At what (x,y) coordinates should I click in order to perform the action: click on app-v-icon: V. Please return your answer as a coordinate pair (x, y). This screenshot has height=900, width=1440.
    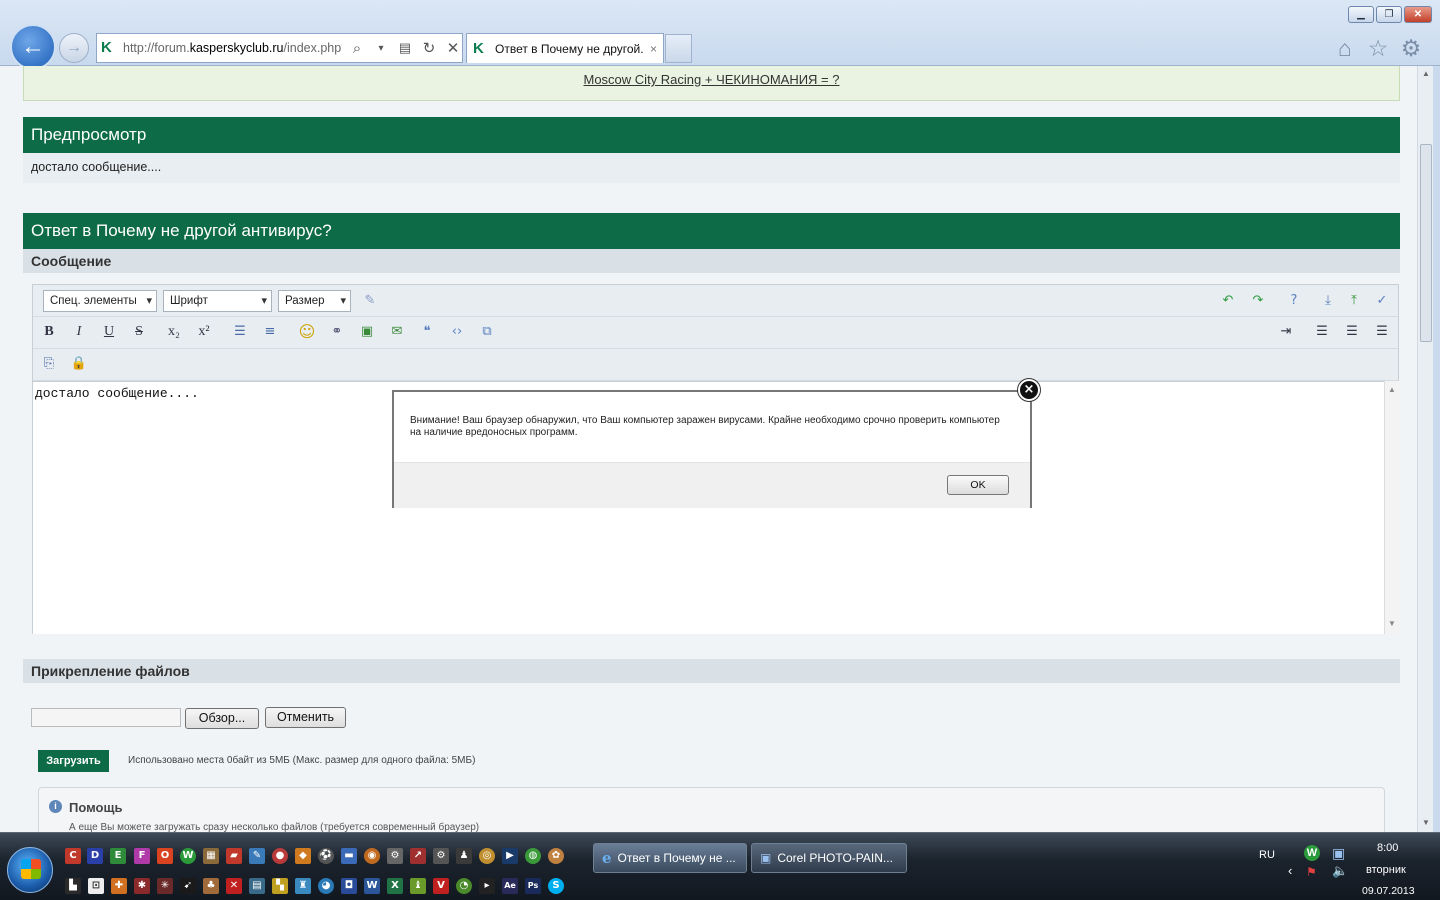
    Looking at the image, I should click on (441, 886).